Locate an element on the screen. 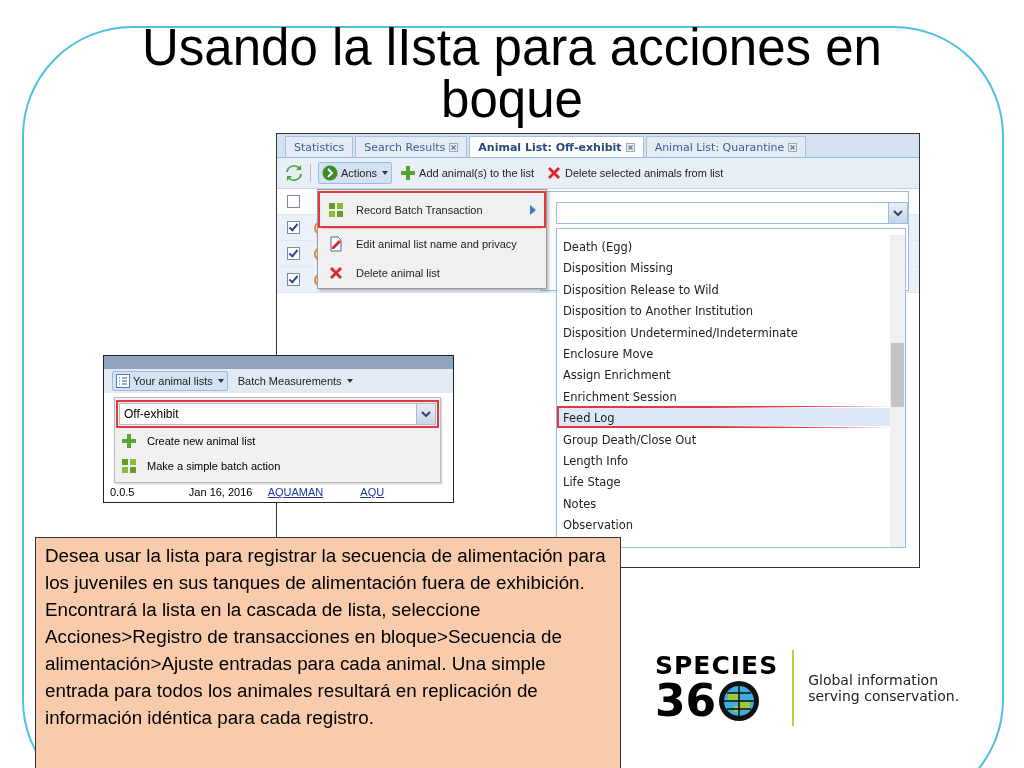 Image resolution: width=1024 pixels, height=768 pixels. toolbar-menu-button: Your animal lists is located at coordinates (170, 381).